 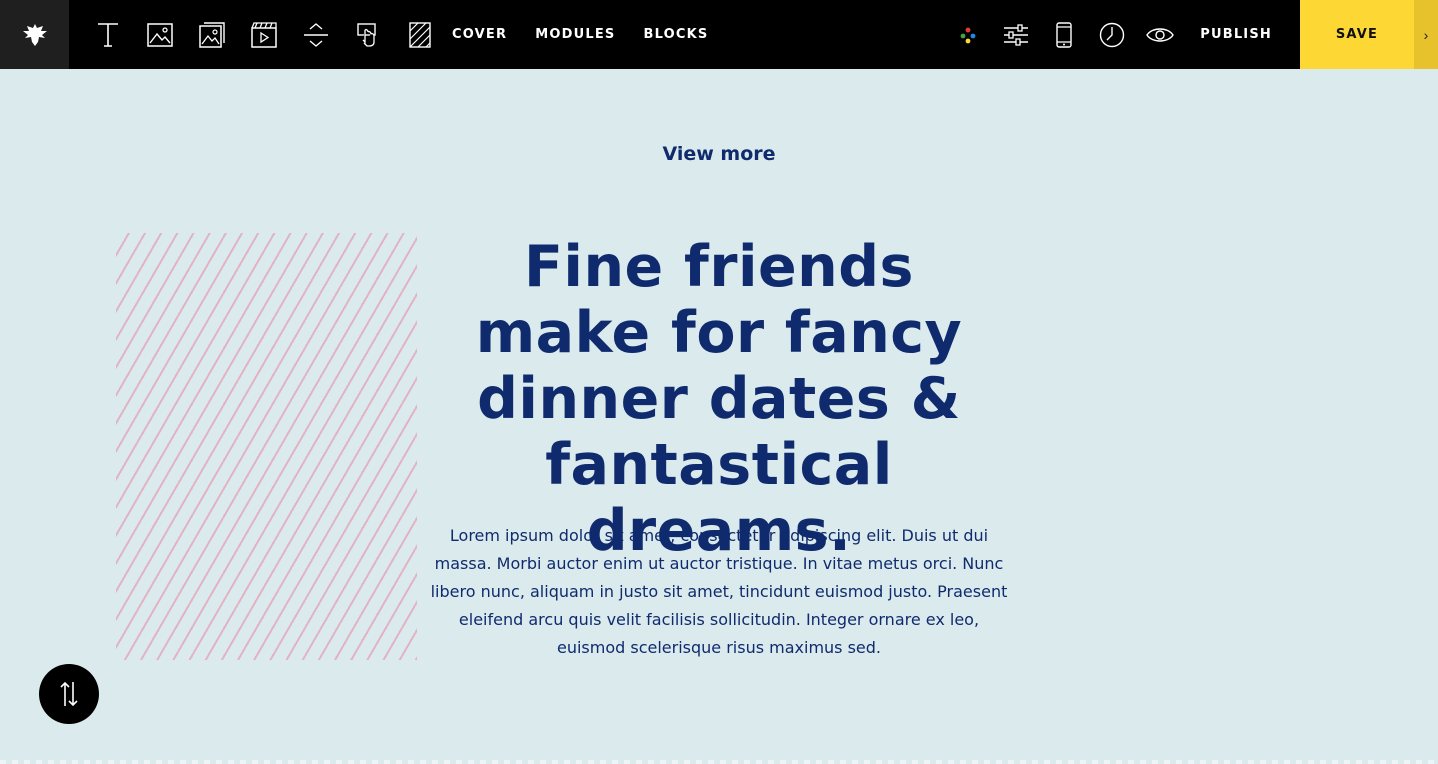 I want to click on nav-modules: MODULES, so click(x=575, y=34).